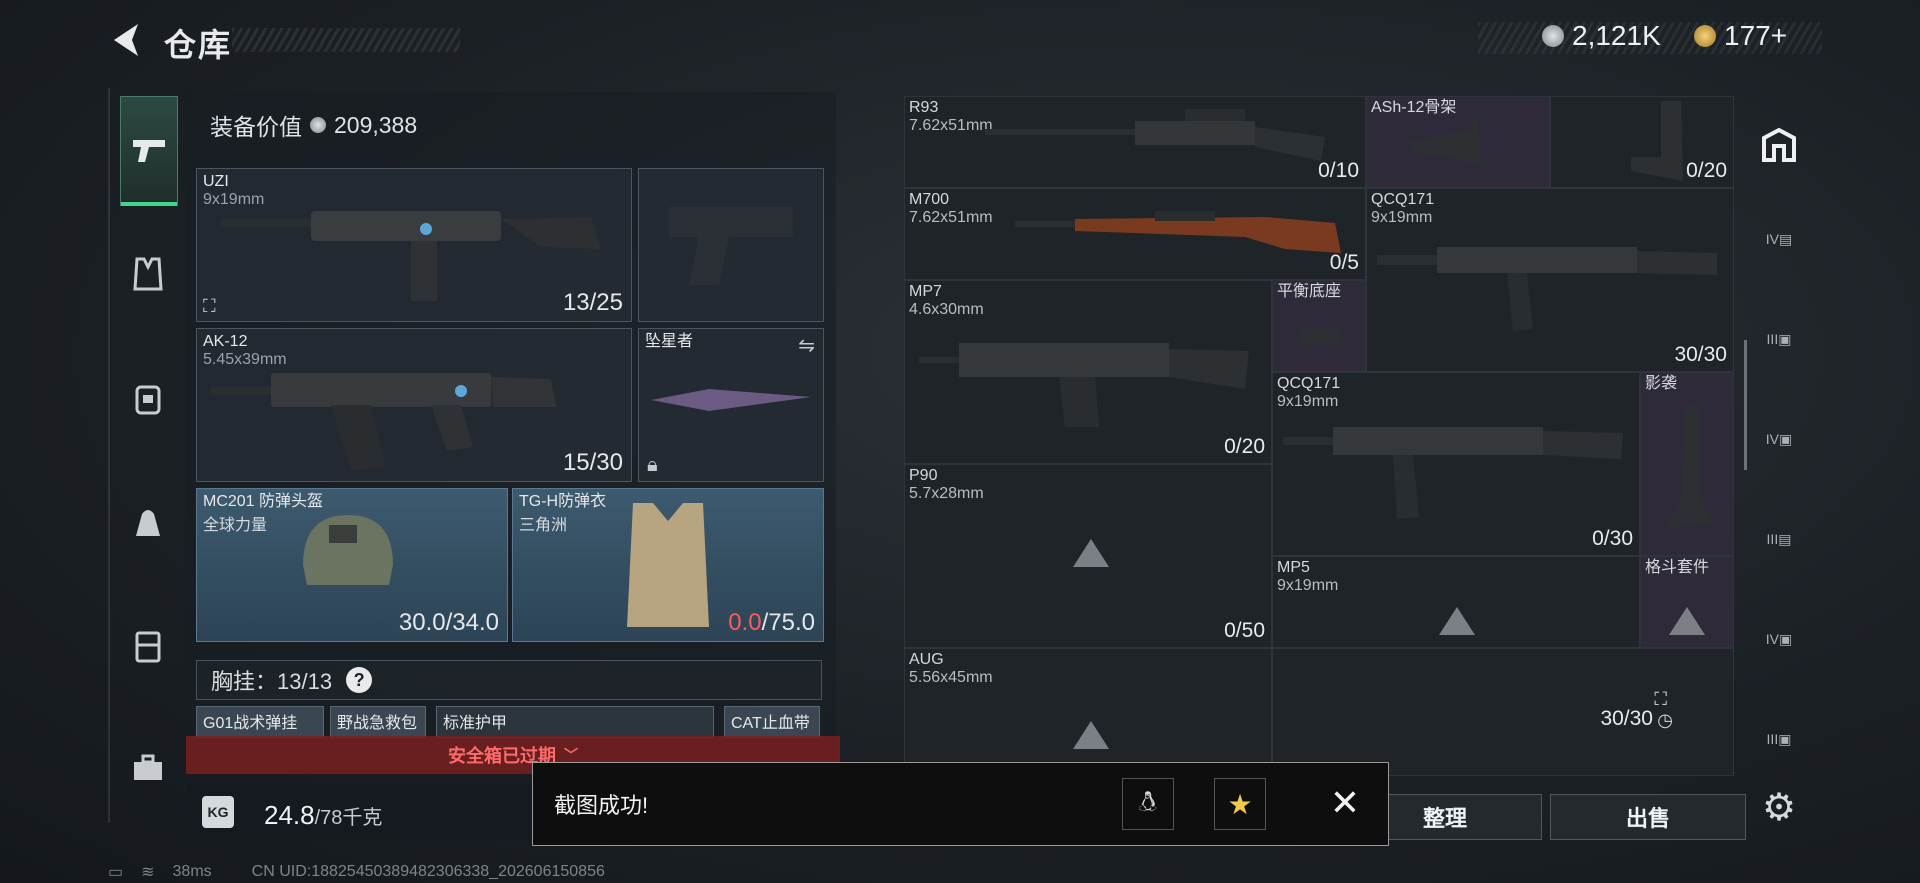 This screenshot has width=1920, height=883. What do you see at coordinates (116, 872) in the screenshot?
I see `battery-icon: ▭` at bounding box center [116, 872].